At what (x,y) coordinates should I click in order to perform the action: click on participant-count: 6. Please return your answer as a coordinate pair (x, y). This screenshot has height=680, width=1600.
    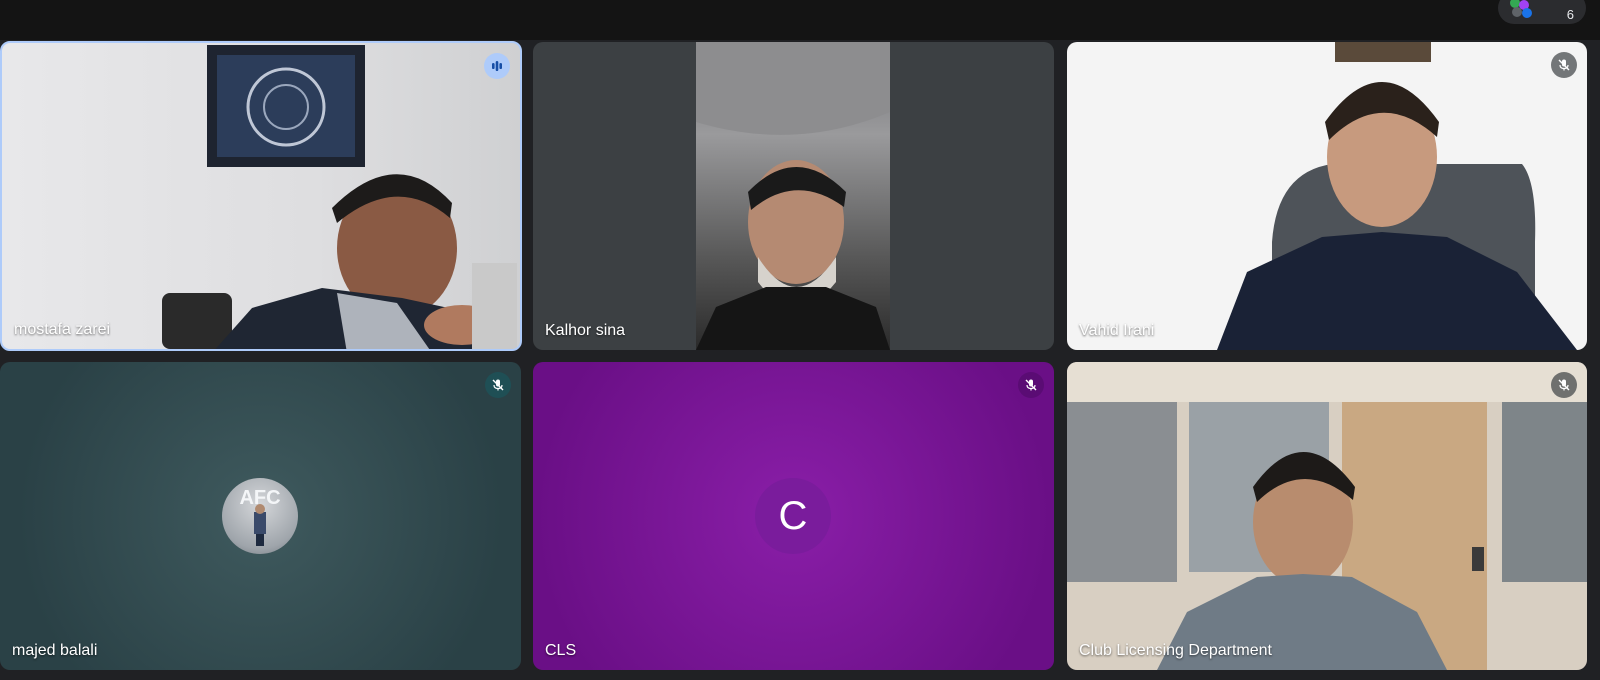
    Looking at the image, I should click on (1570, 14).